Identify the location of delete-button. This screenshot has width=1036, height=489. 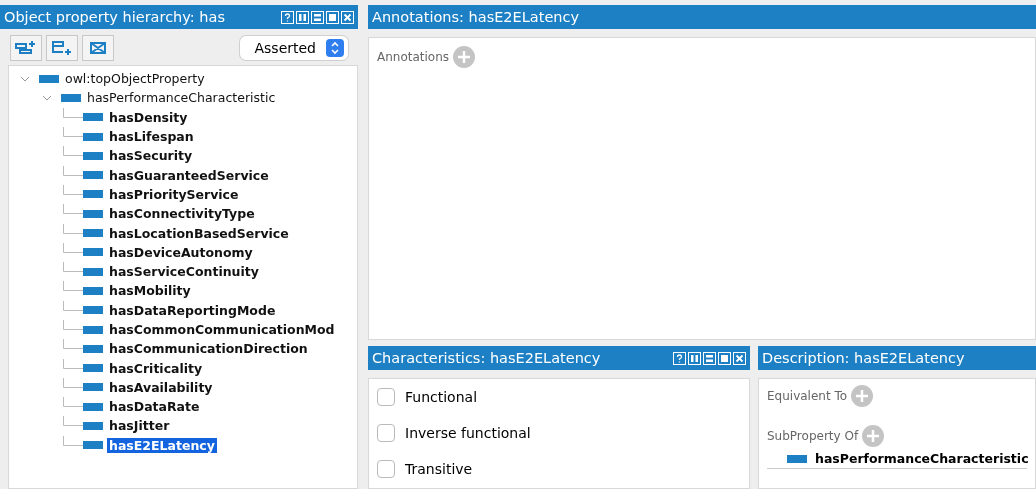
(98, 48).